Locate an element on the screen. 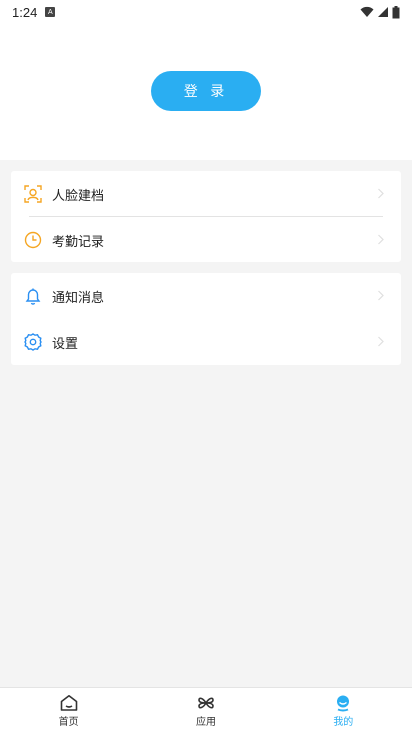 The width and height of the screenshot is (412, 734). bell-icon is located at coordinates (33, 296).